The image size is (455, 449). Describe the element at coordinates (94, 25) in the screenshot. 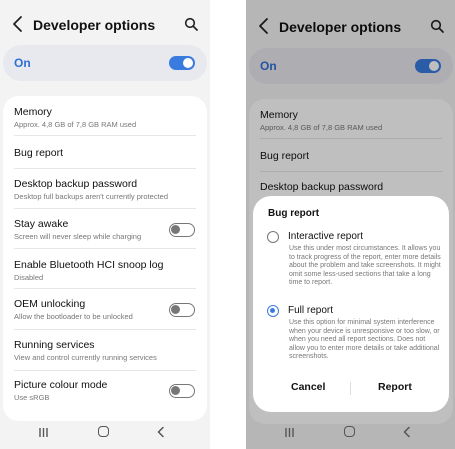

I see `page-title: Developer options` at that location.